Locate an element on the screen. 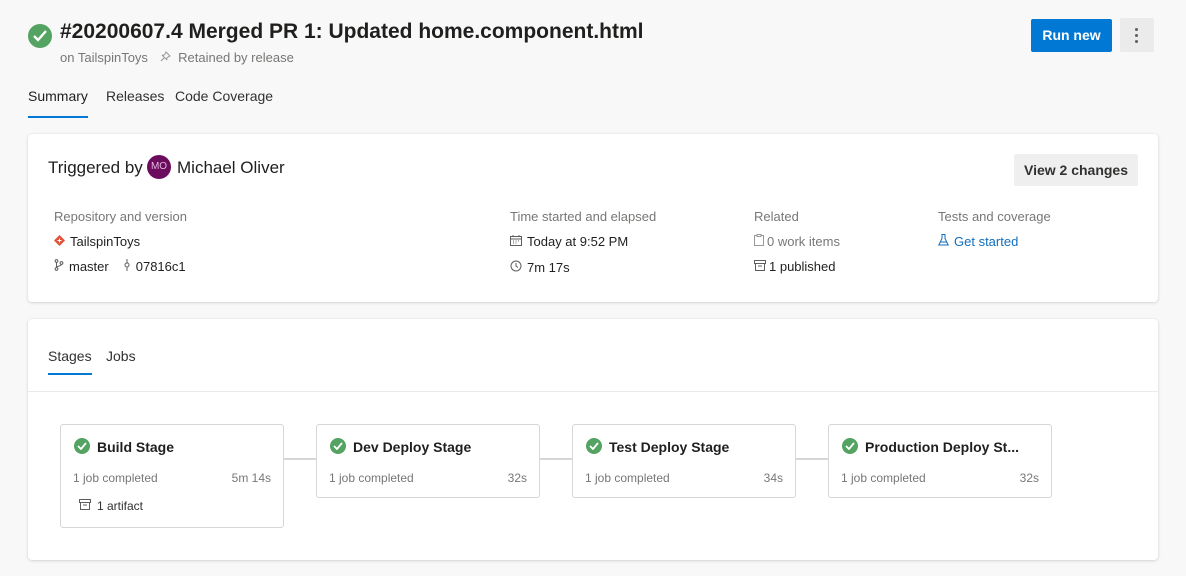  tab-releases: Releases is located at coordinates (135, 102).